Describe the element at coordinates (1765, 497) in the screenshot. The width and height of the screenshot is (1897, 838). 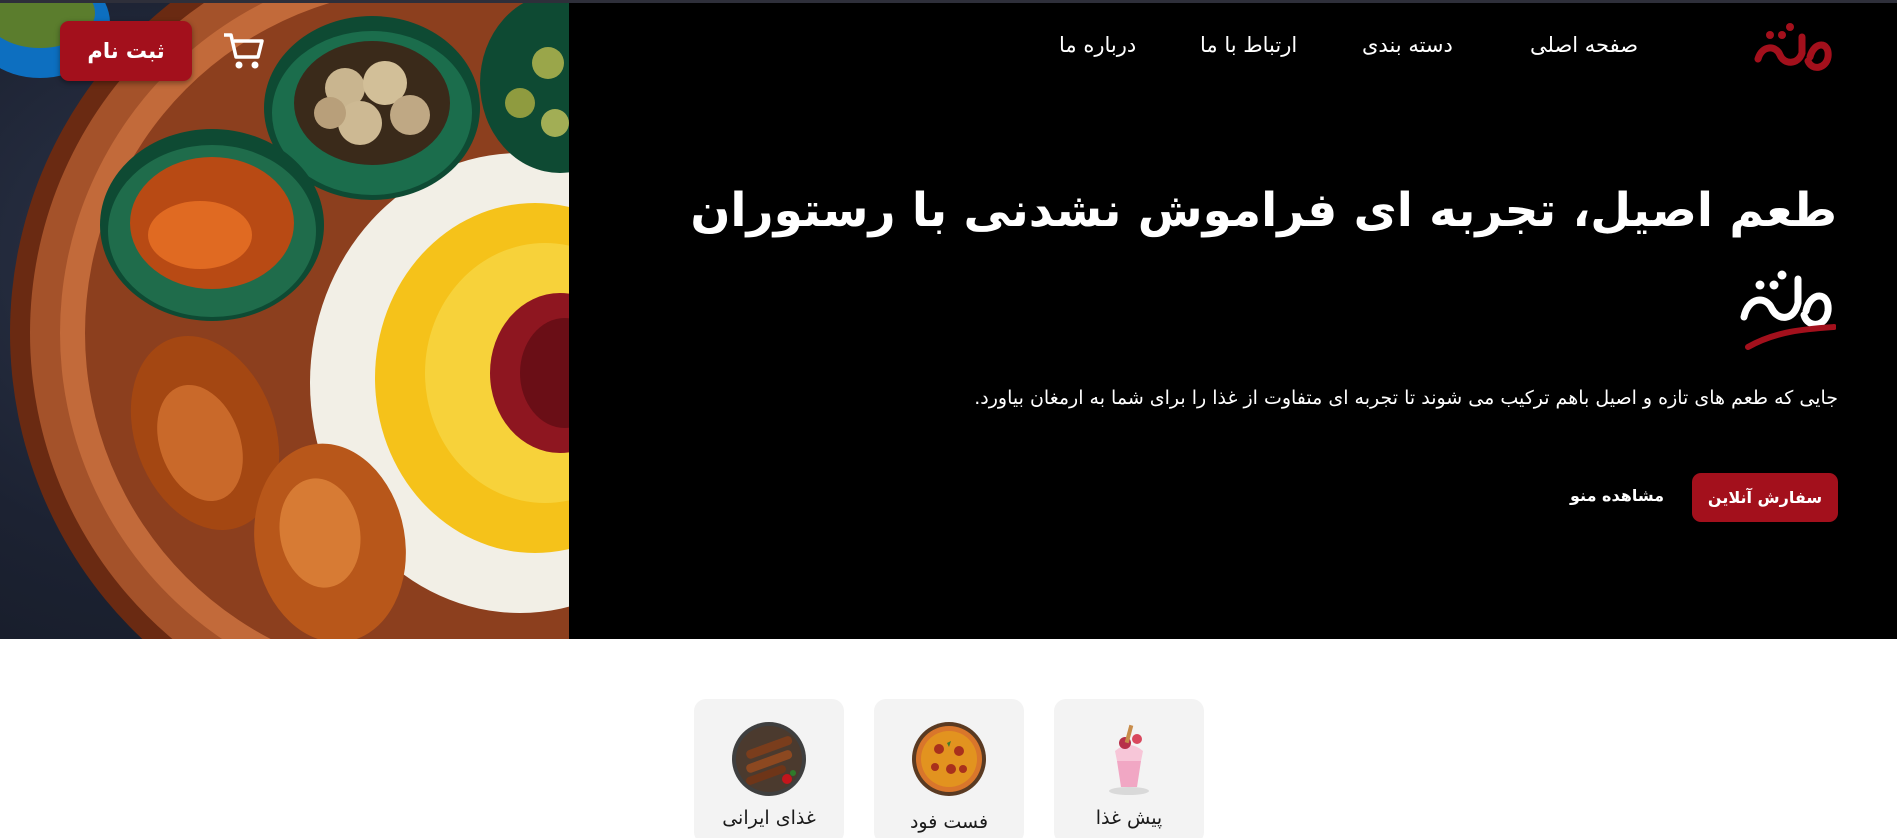
I see `order-online-button: سفارش آنلاین` at that location.